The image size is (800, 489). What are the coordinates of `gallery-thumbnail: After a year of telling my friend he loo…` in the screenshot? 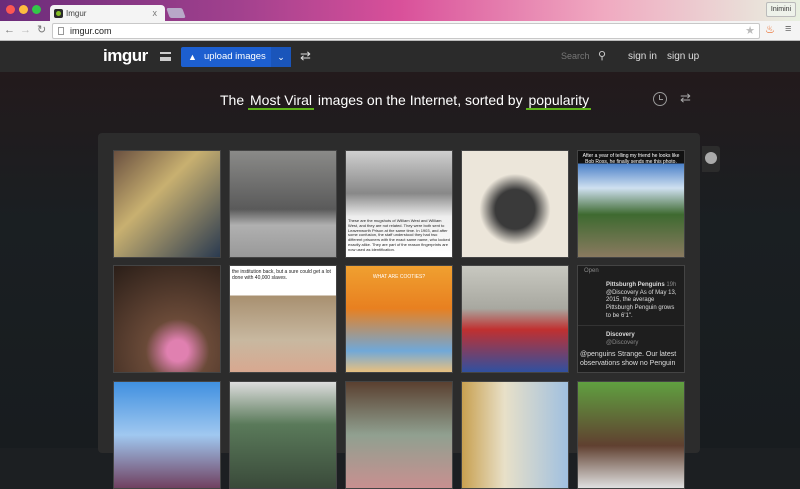 It's located at (631, 204).